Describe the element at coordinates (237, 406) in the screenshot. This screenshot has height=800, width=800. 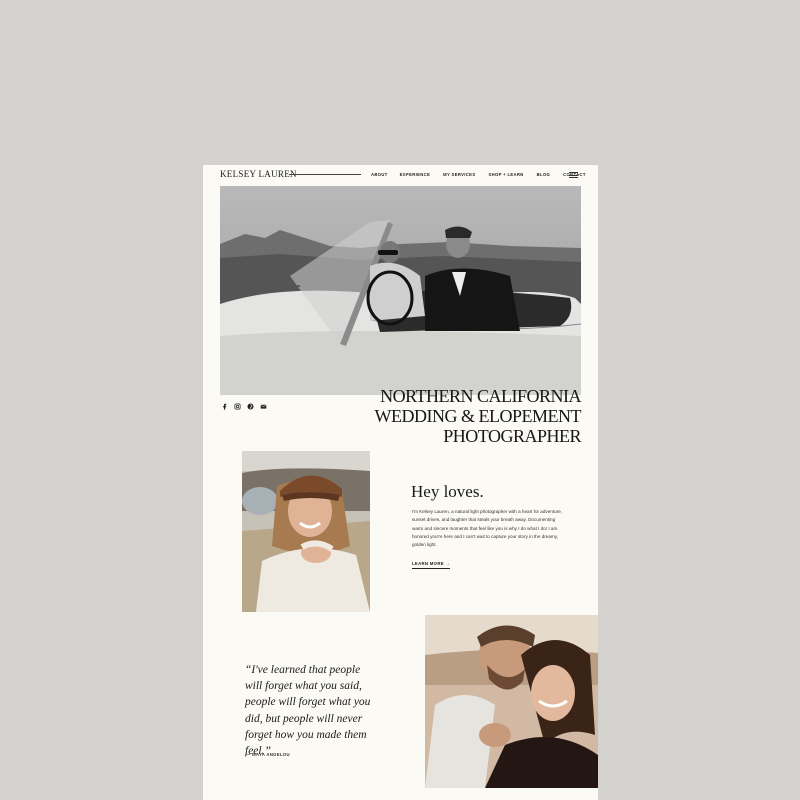
I see `instagram-icon` at that location.